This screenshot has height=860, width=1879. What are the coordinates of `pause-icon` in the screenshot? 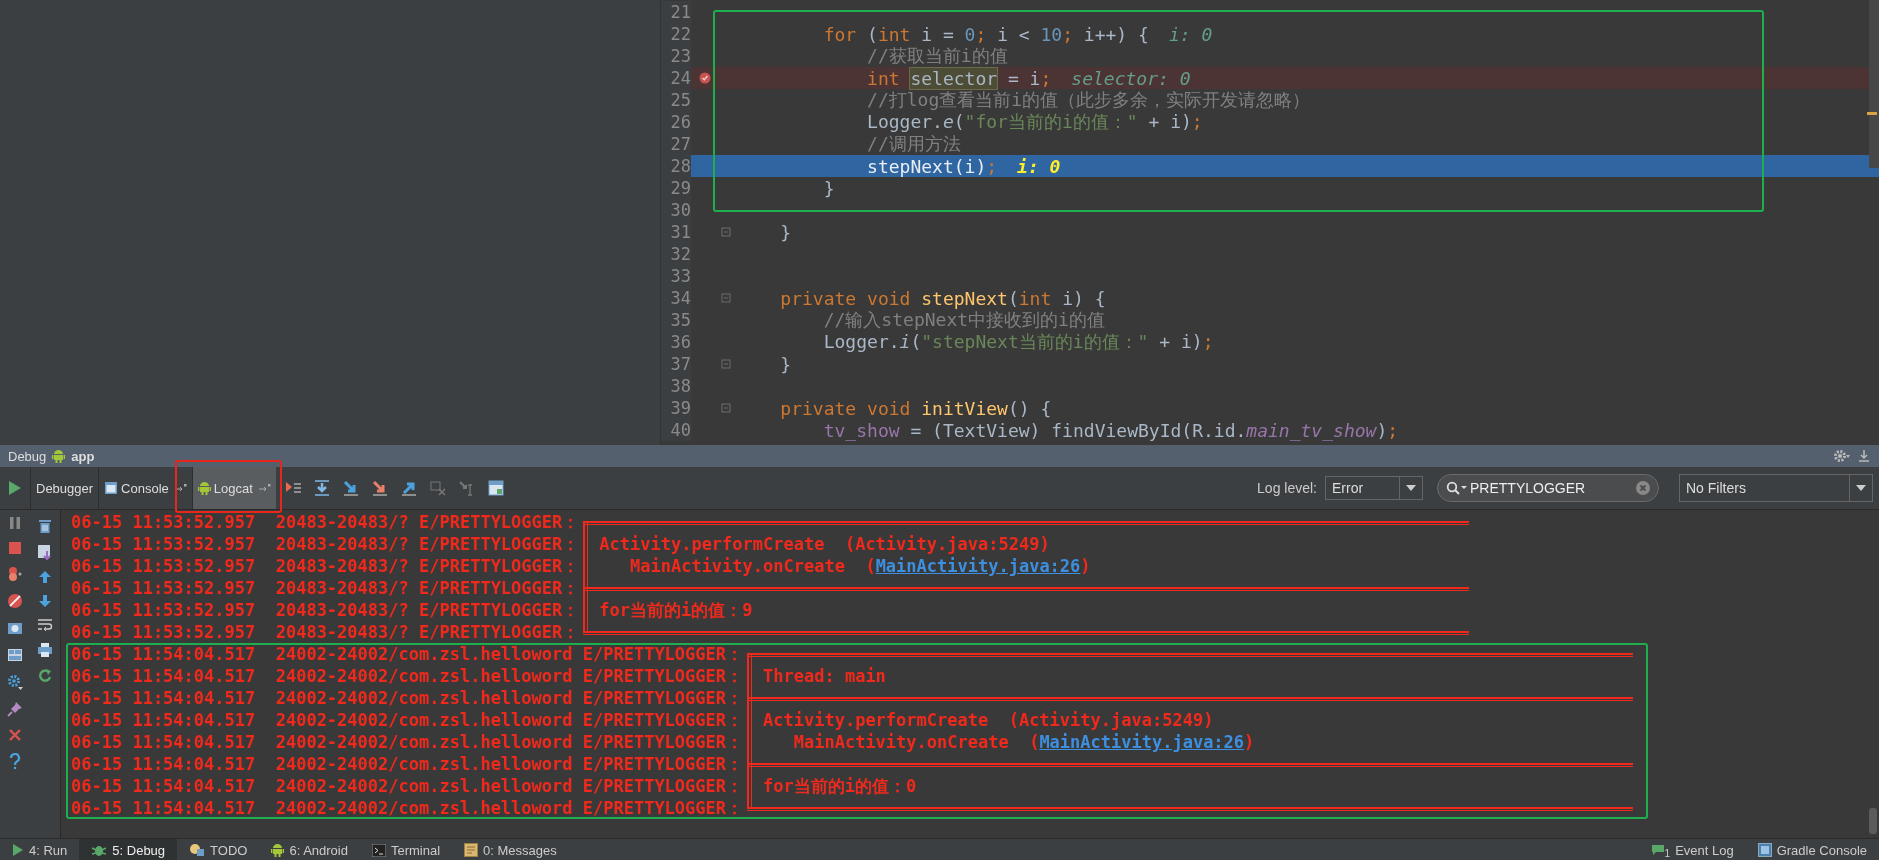 It's located at (15, 523).